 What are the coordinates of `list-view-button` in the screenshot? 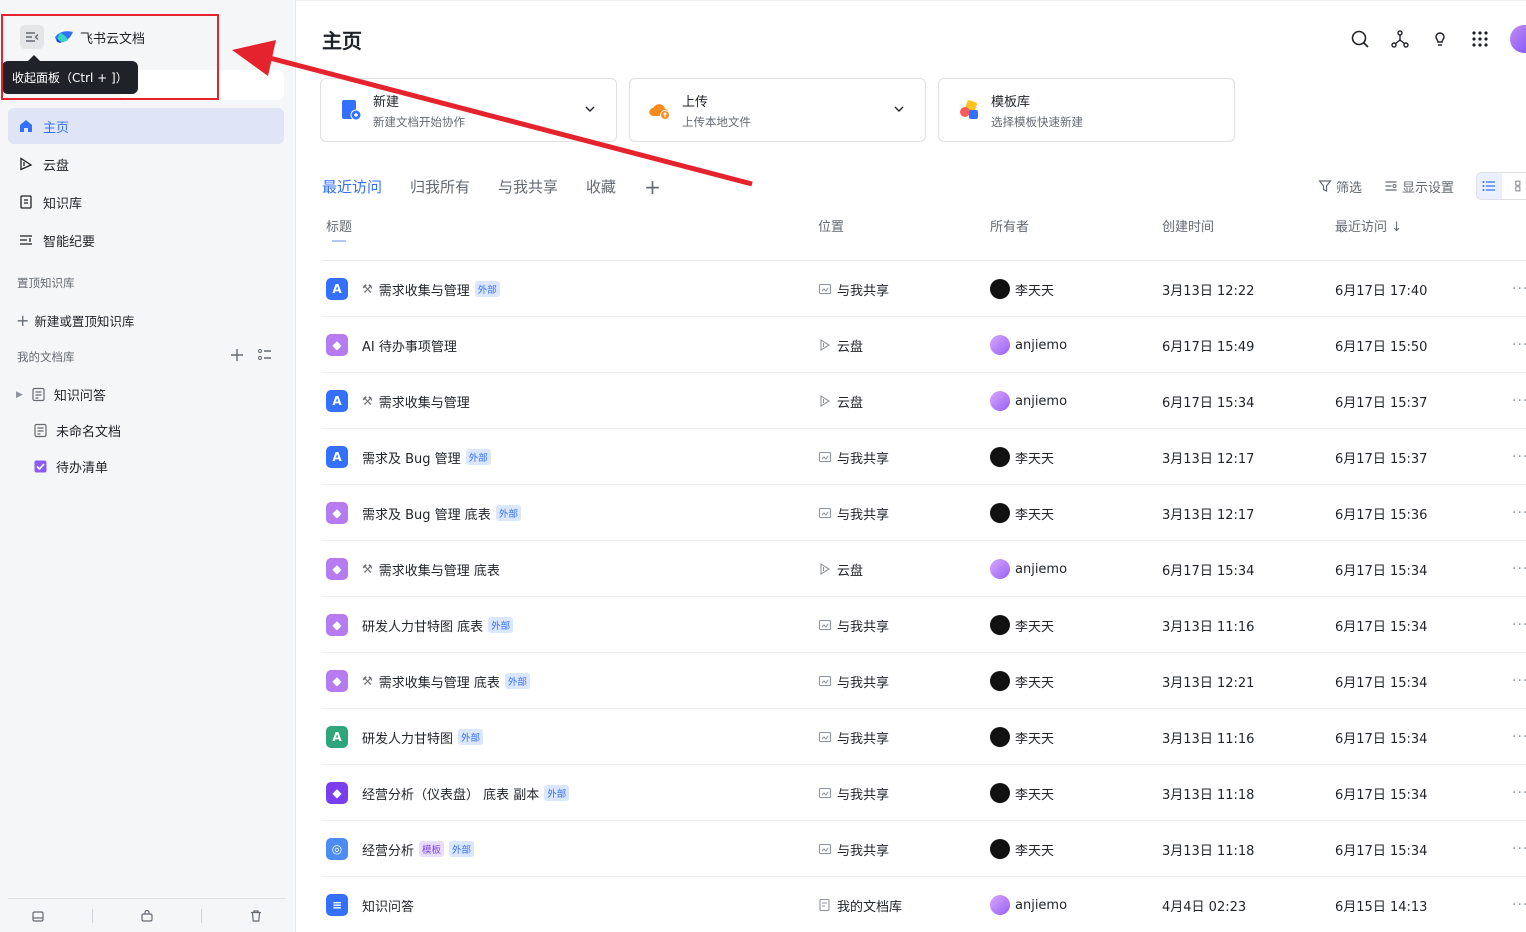 It's located at (1489, 186).